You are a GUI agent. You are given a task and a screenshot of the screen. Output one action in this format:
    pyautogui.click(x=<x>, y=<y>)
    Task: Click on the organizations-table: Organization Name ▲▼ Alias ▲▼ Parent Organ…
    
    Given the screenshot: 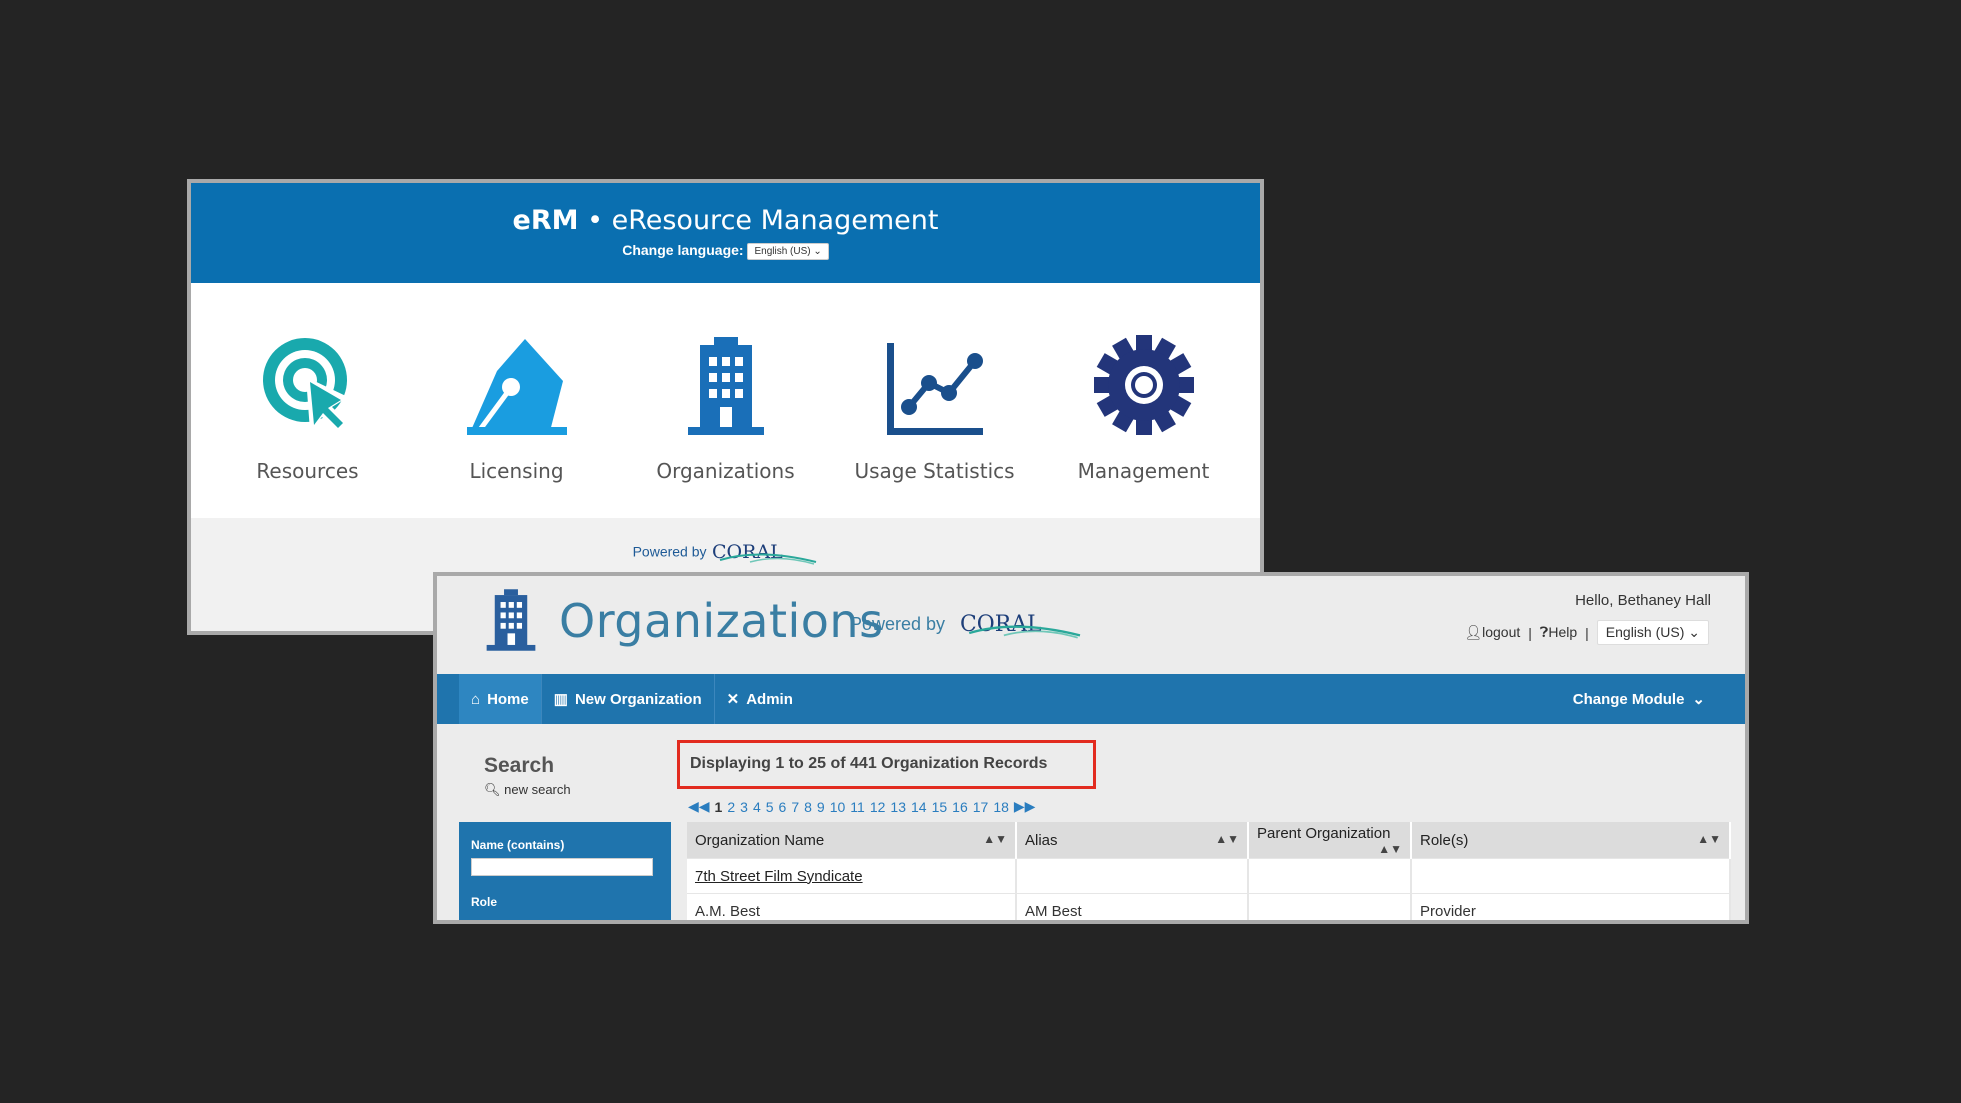 What is the action you would take?
    pyautogui.click(x=1209, y=871)
    